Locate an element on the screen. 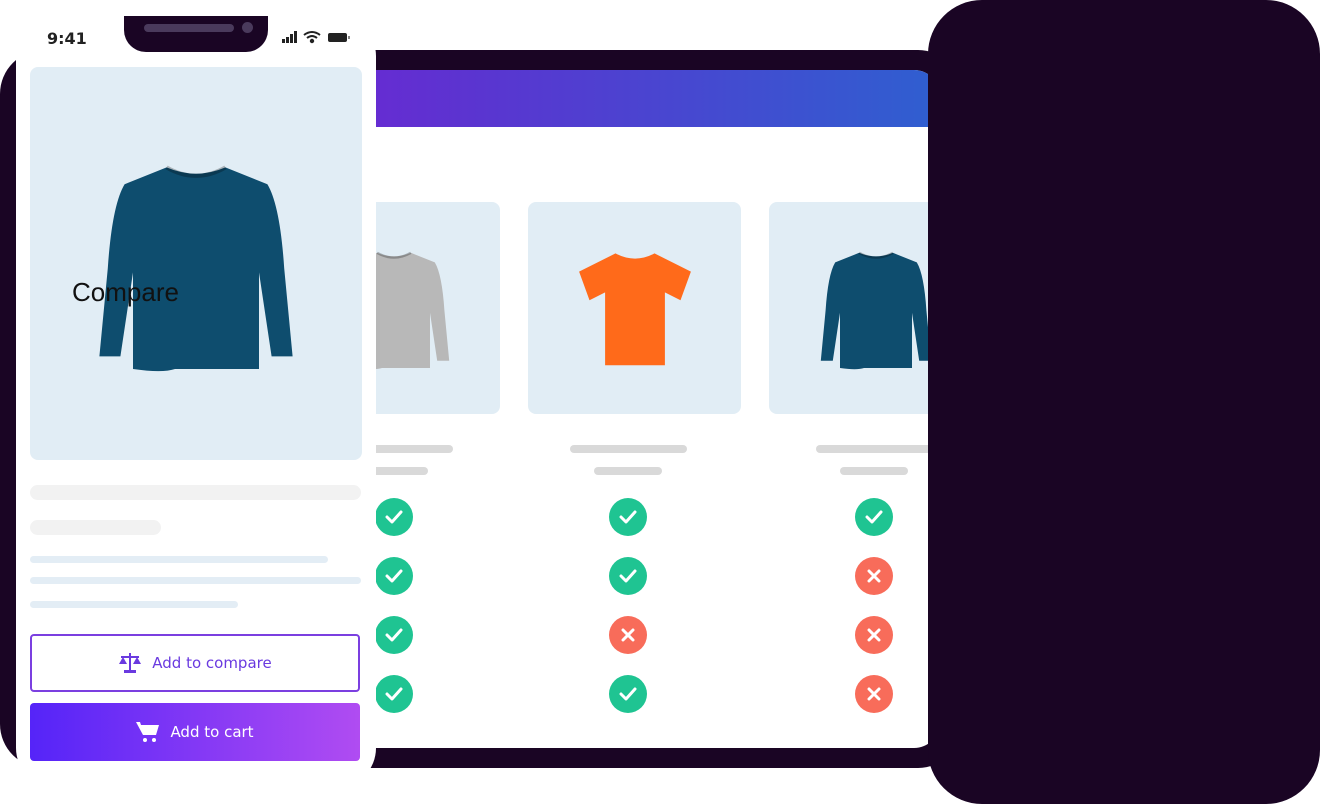 This screenshot has width=1320, height=804. add-to-cart-label: Add to cart is located at coordinates (212, 732).